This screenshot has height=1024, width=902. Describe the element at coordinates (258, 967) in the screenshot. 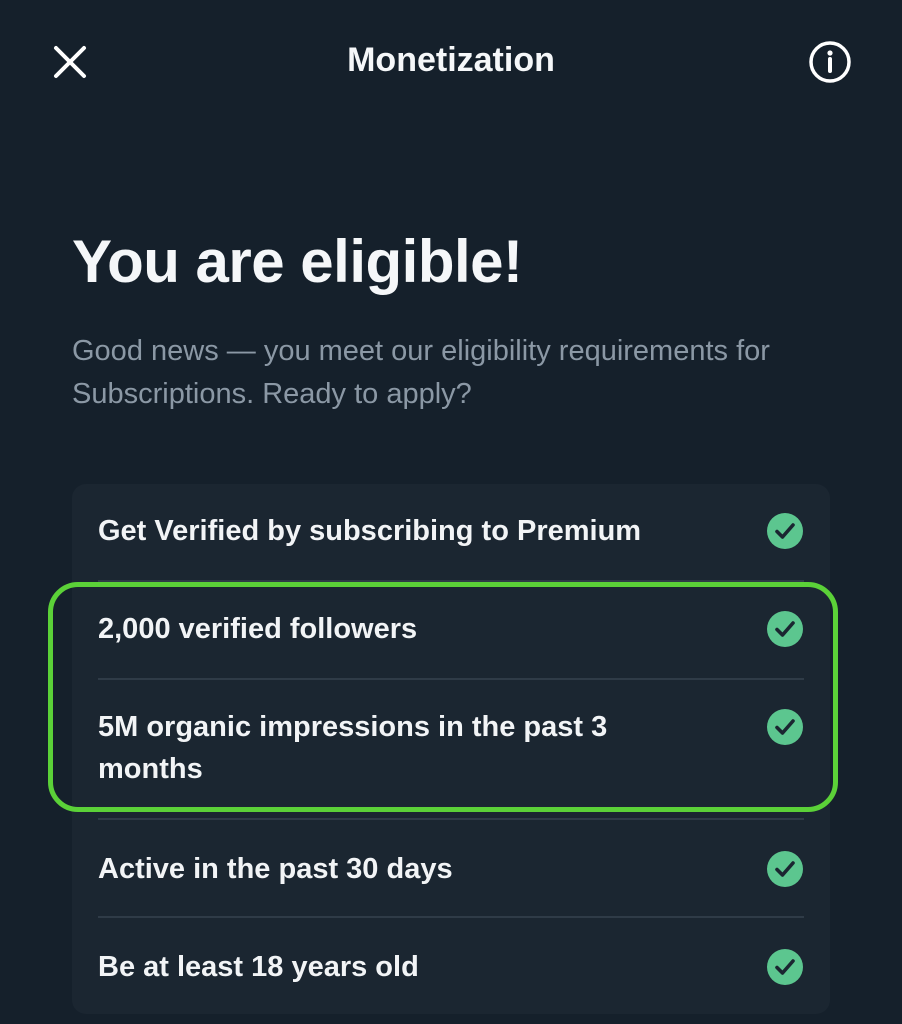

I see `requirement-label: Be at least 18 years old` at that location.